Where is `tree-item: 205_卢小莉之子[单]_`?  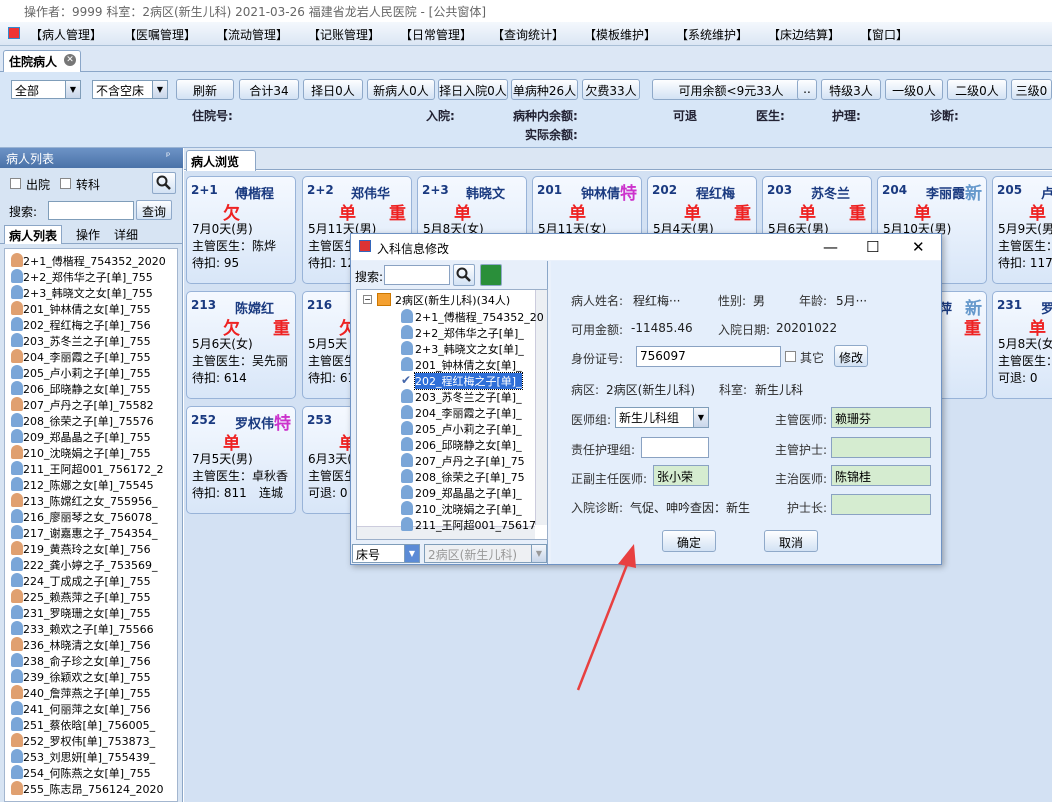
tree-item: 205_卢小莉之子[单]_ is located at coordinates (468, 429).